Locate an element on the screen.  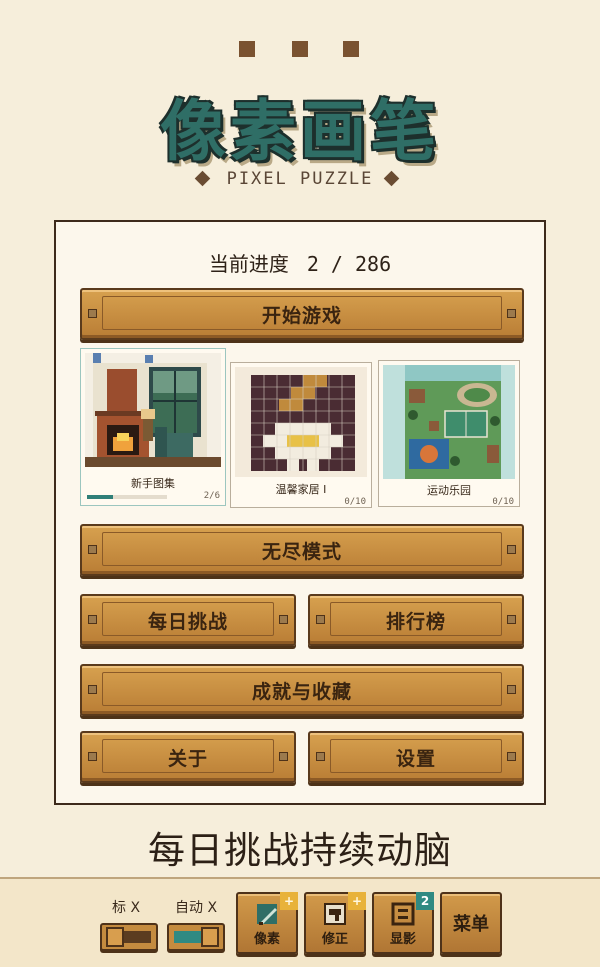
collection-card: 新手图集 2/6 is located at coordinates (153, 427).